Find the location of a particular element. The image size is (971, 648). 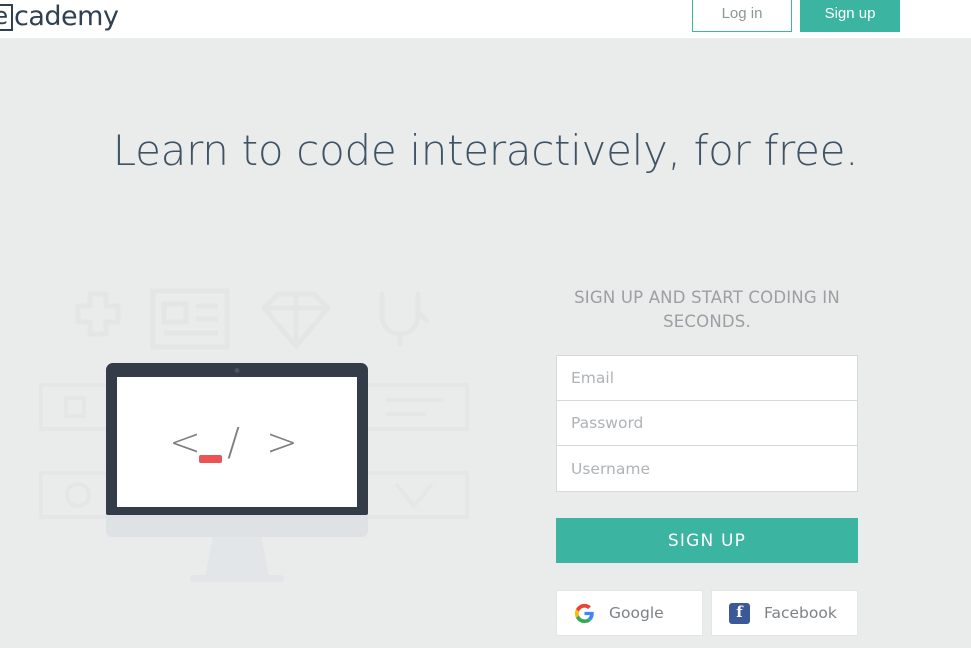

monitor-screen: < / > is located at coordinates (237, 442).